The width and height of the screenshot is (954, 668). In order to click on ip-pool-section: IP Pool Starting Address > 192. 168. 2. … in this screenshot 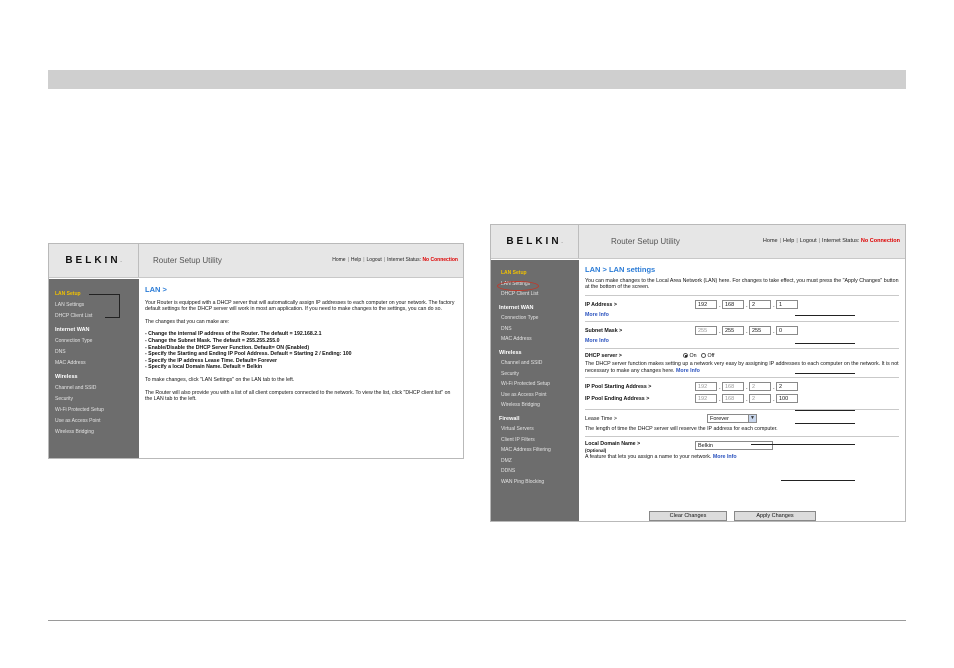, I will do `click(742, 391)`.